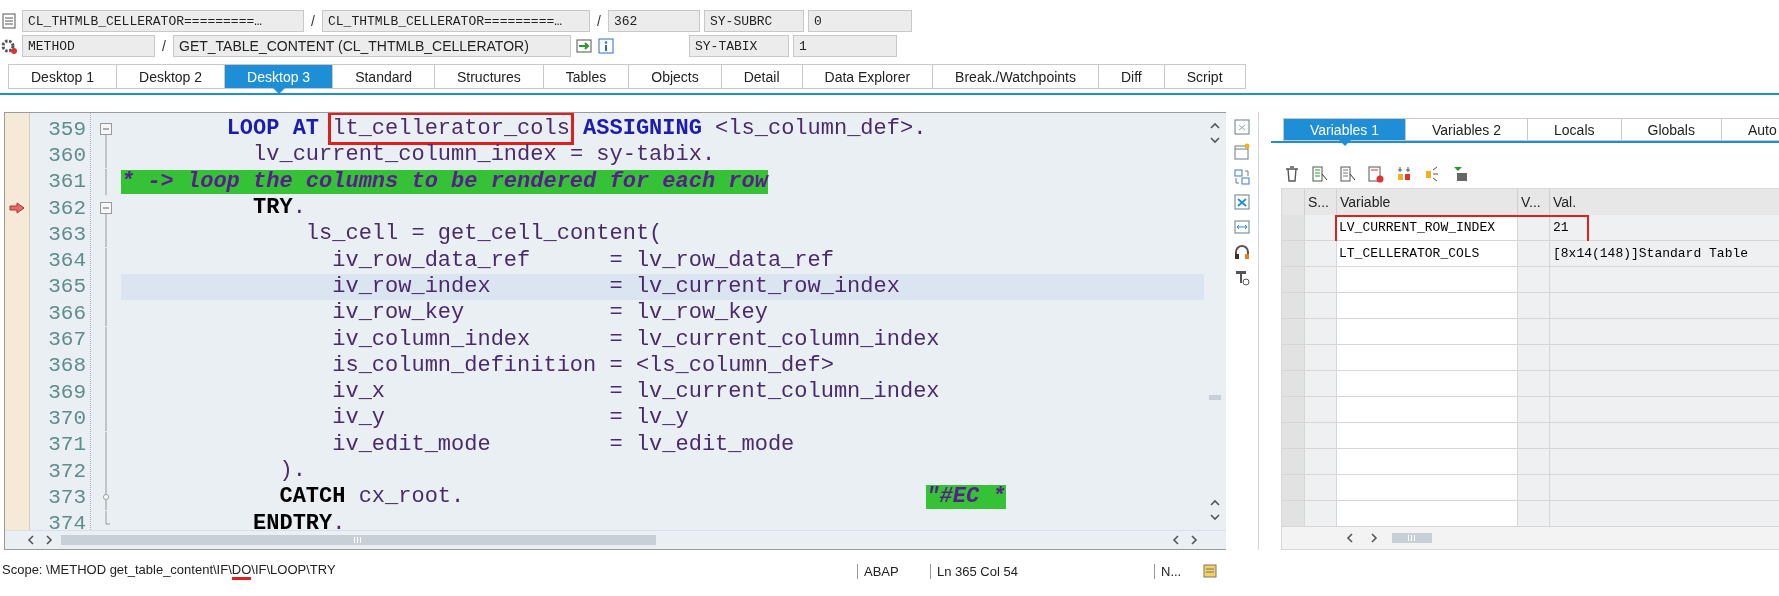 The height and width of the screenshot is (596, 1779). Describe the element at coordinates (550, 313) in the screenshot. I see `code-text: iv_row_key = lv_row_key` at that location.